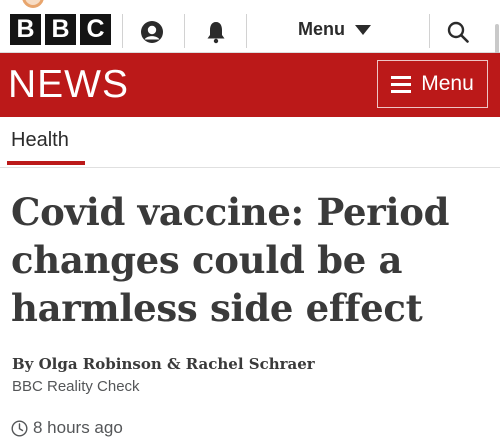 This screenshot has width=500, height=448. What do you see at coordinates (76, 386) in the screenshot?
I see `article-byline-role: BBC Reality Check` at bounding box center [76, 386].